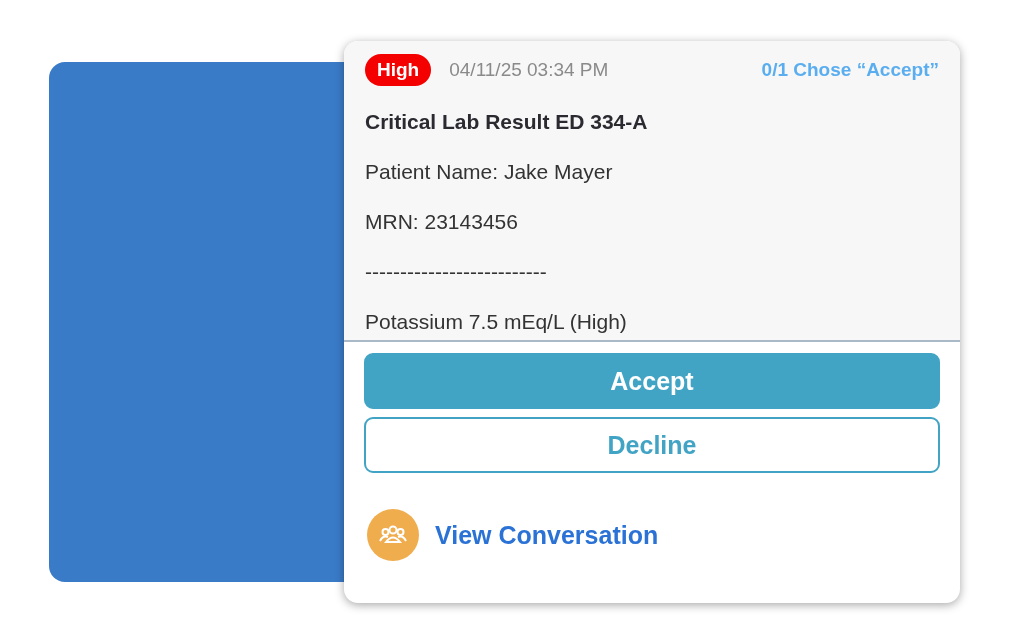  What do you see at coordinates (652, 381) in the screenshot?
I see `accept-button: Accept` at bounding box center [652, 381].